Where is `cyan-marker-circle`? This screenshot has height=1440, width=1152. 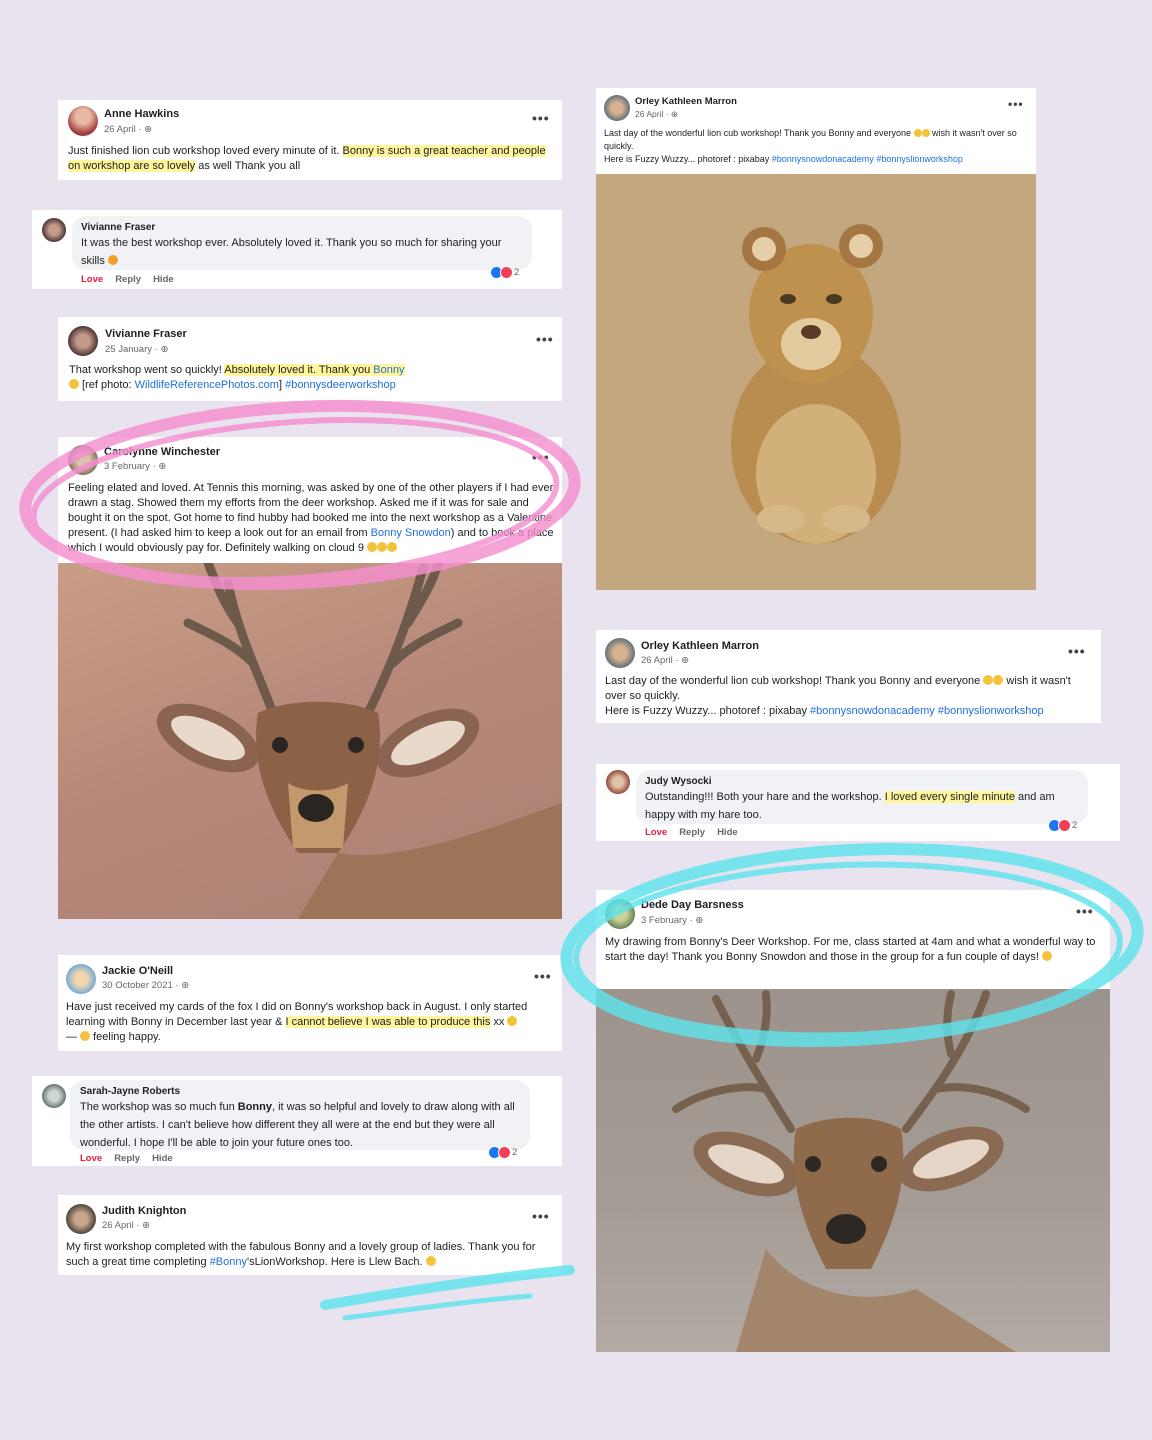 cyan-marker-circle is located at coordinates (852, 945).